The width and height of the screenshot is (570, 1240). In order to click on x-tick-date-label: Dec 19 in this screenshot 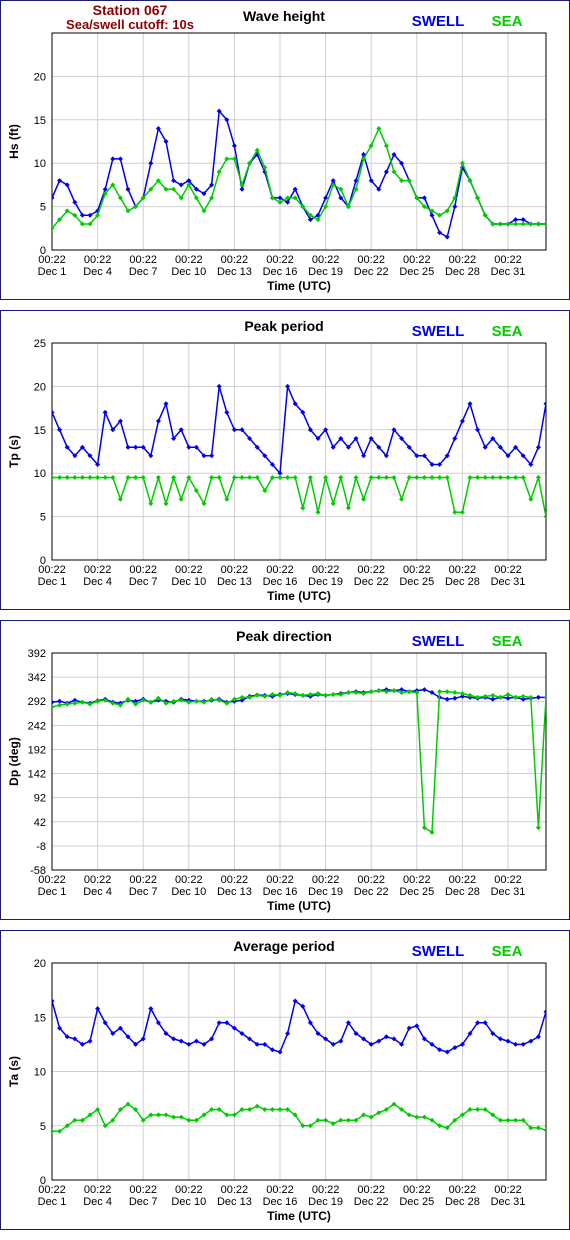, I will do `click(325, 892)`.